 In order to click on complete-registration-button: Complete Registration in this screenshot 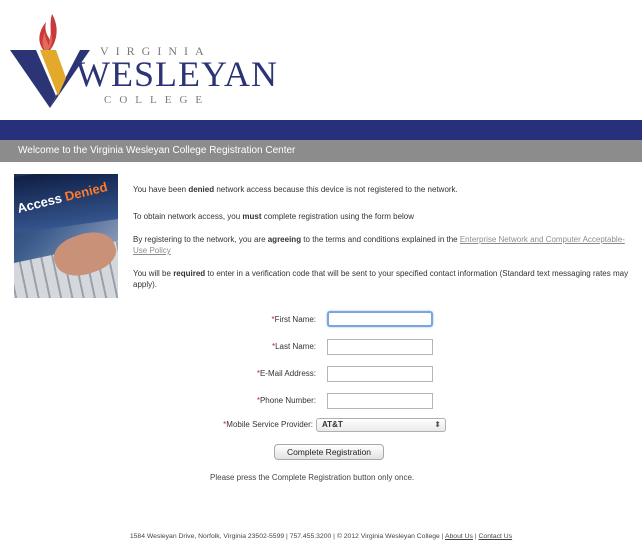, I will do `click(329, 452)`.